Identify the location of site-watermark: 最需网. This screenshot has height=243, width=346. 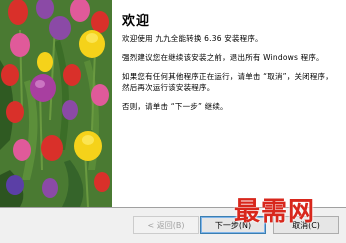
(275, 212).